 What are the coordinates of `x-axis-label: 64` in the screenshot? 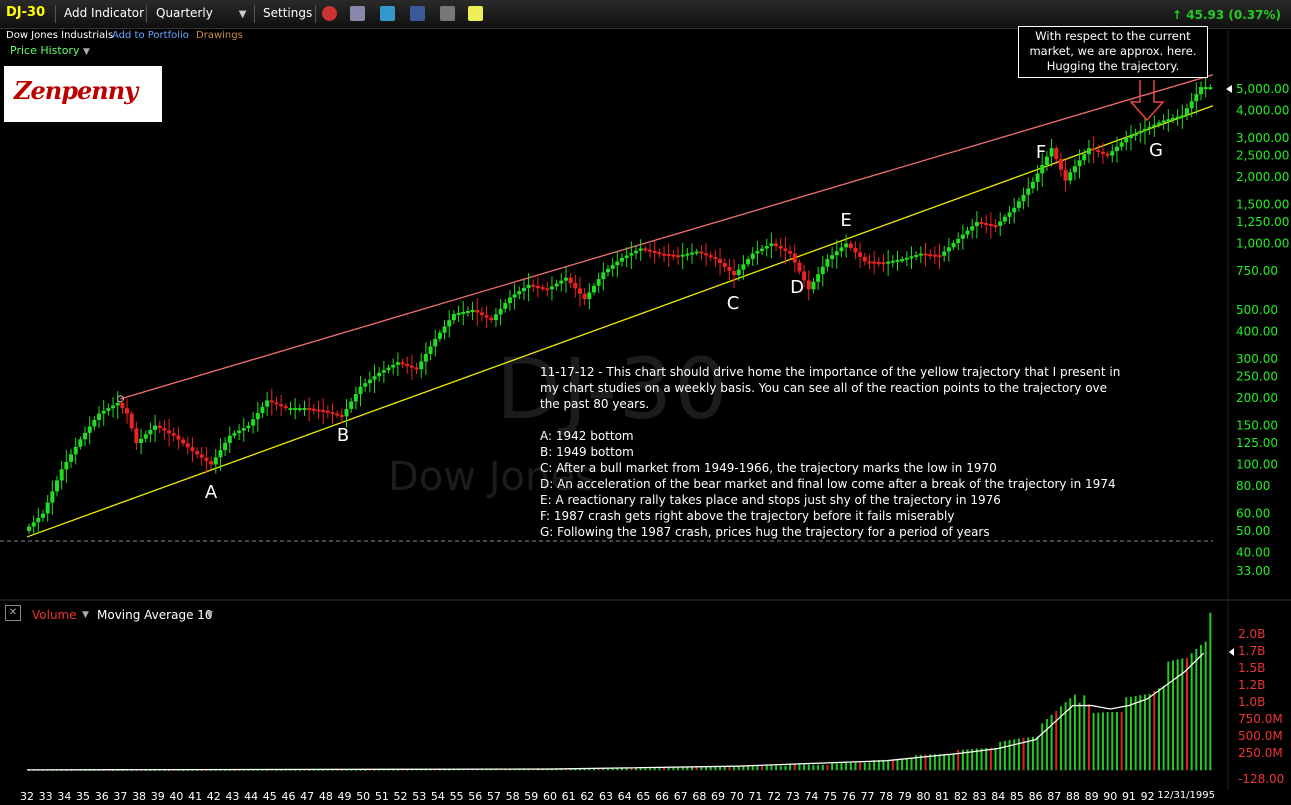 It's located at (625, 796).